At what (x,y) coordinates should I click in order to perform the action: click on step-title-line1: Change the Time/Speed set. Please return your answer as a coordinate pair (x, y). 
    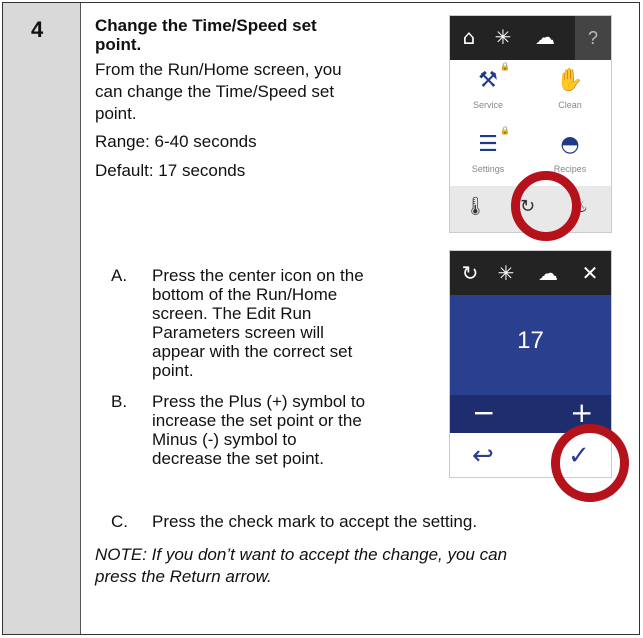
    Looking at the image, I should click on (206, 25).